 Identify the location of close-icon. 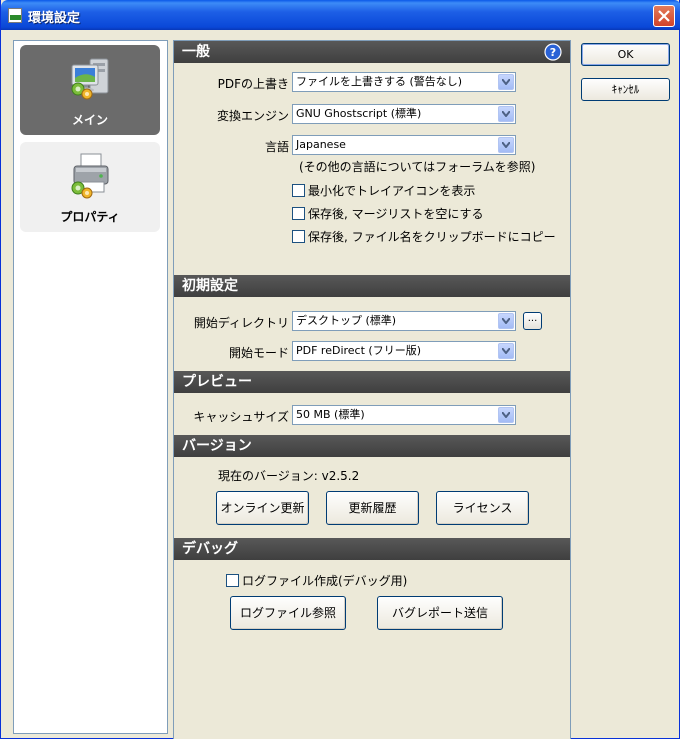
(664, 16).